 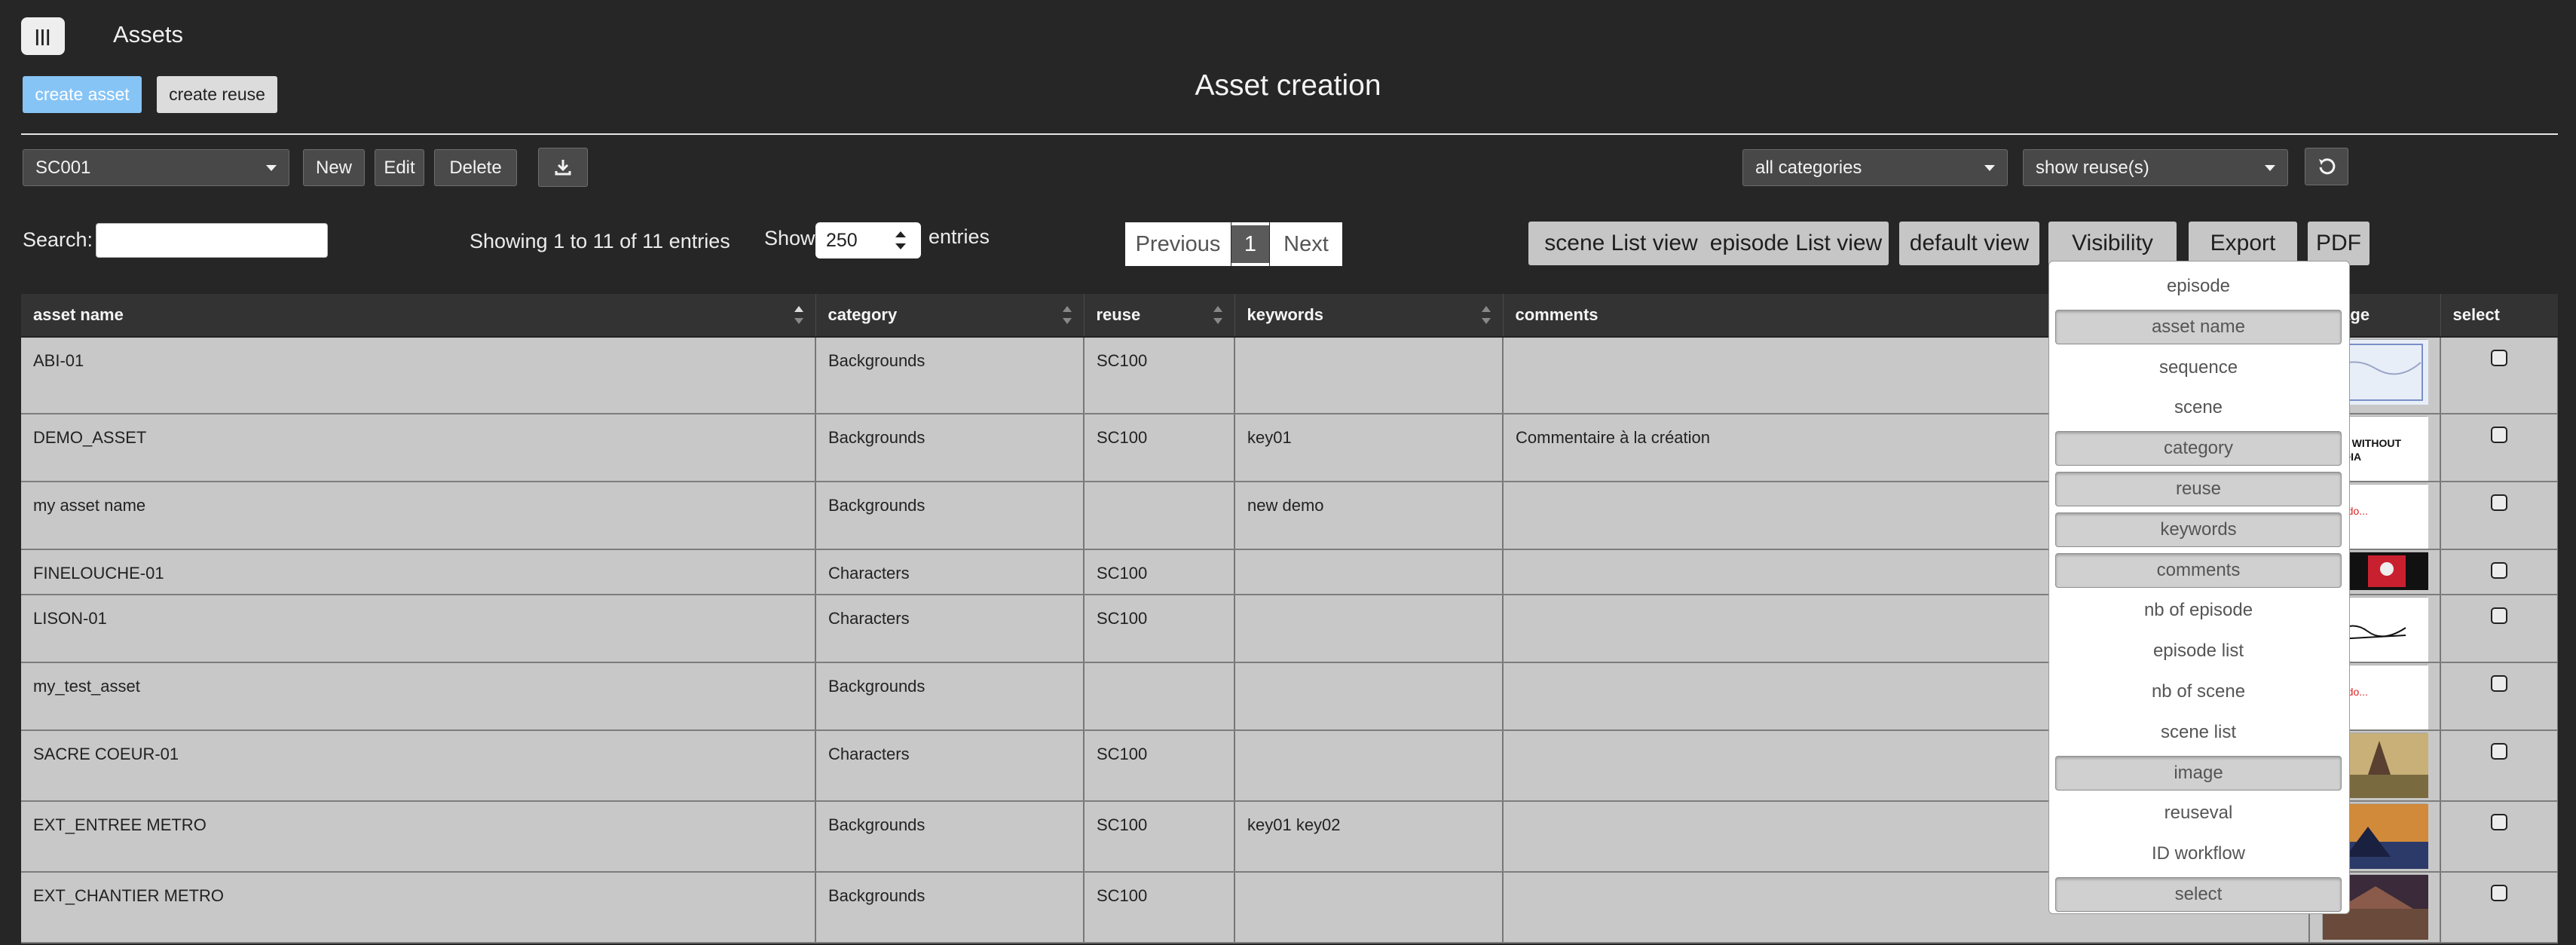 I want to click on cell-asset-name: my asset name, so click(x=419, y=516).